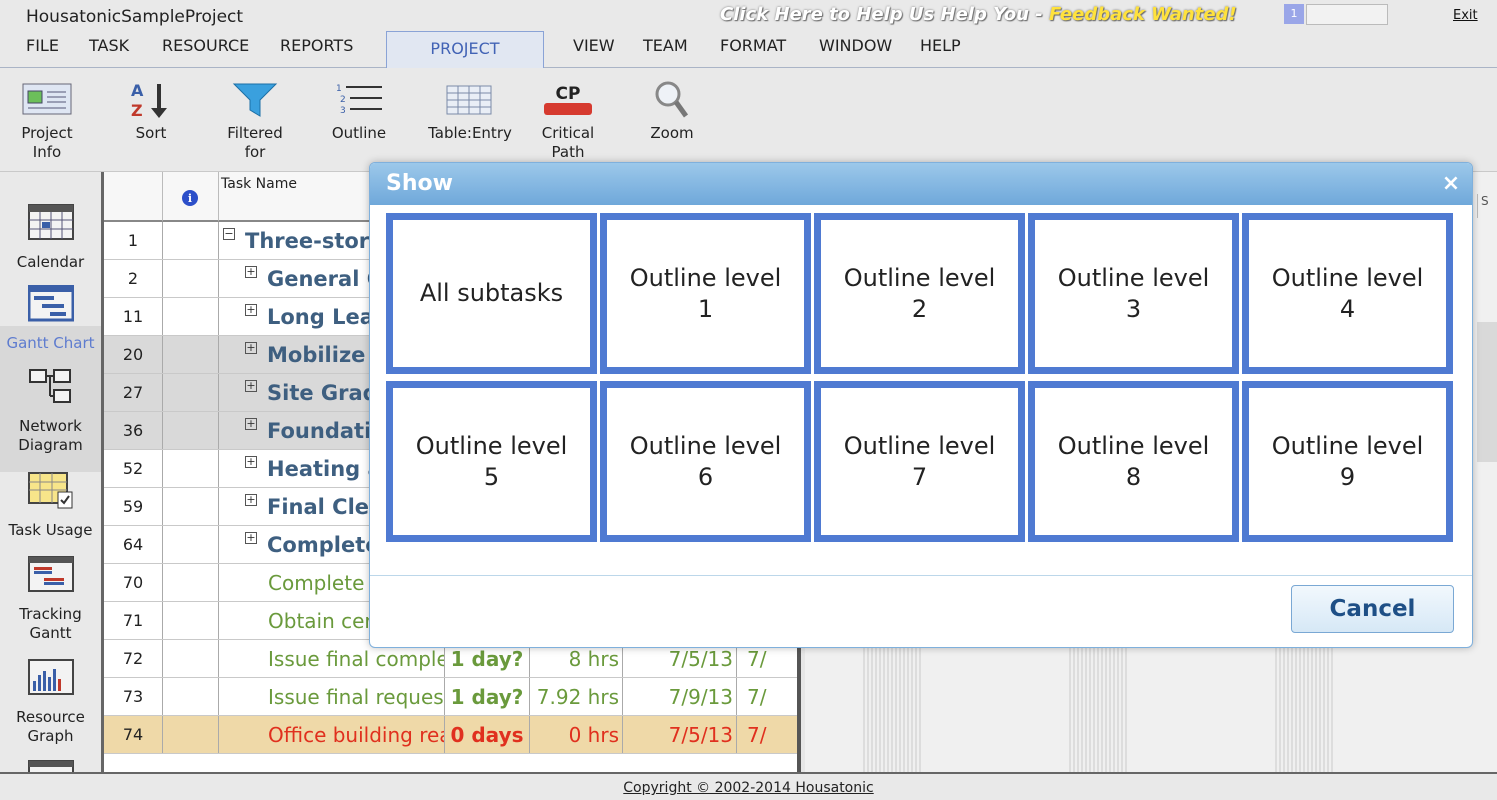 The height and width of the screenshot is (800, 1497). Describe the element at coordinates (229, 234) in the screenshot. I see `collapse-icon: −` at that location.